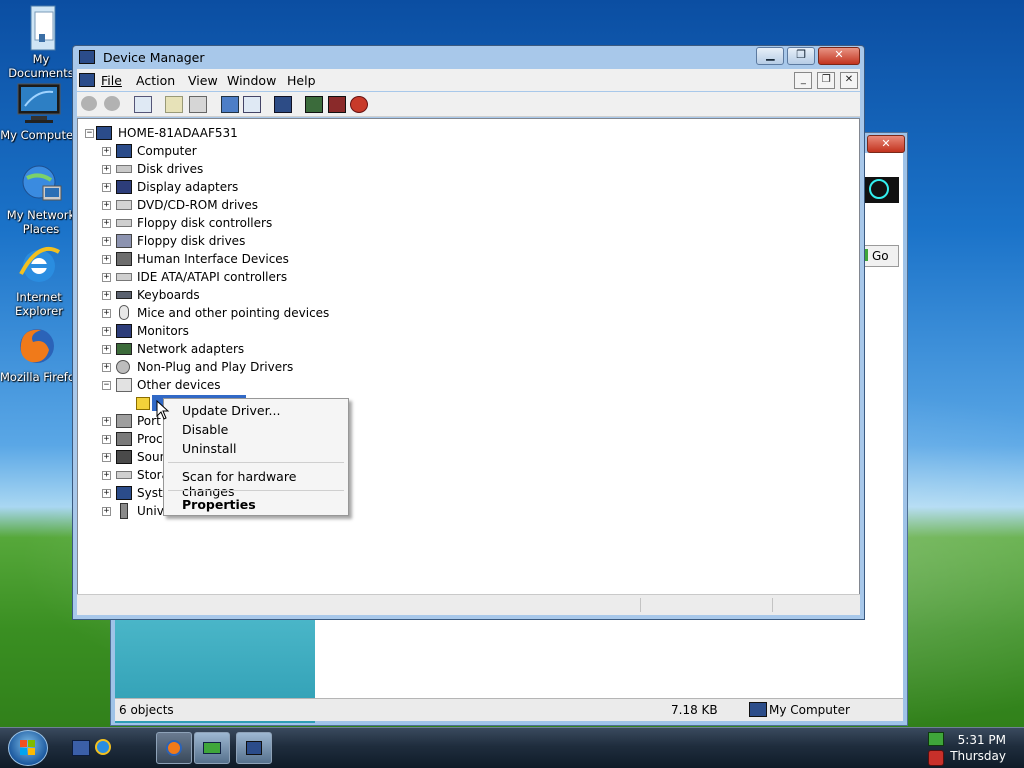  I want to click on desktop-icon-my-documents: My Documents, so click(41, 42).